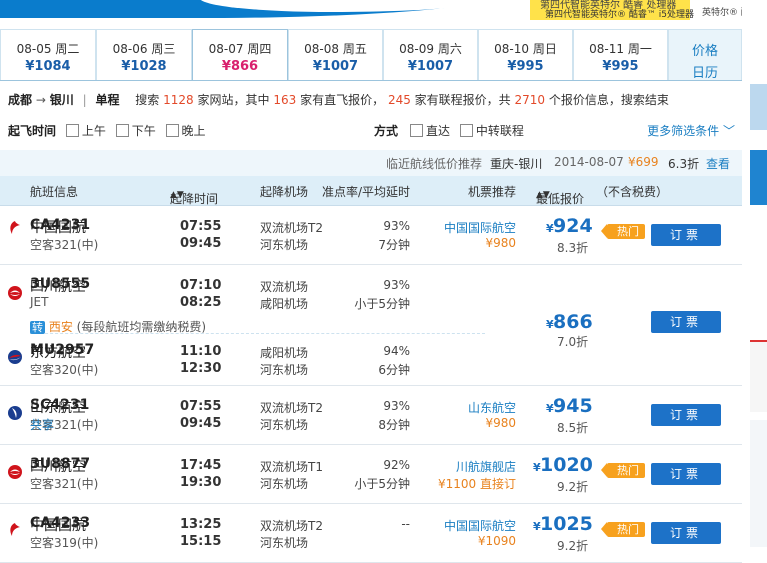 Image resolution: width=767 pixels, height=563 pixels. I want to click on route-arrow: →, so click(40, 100).